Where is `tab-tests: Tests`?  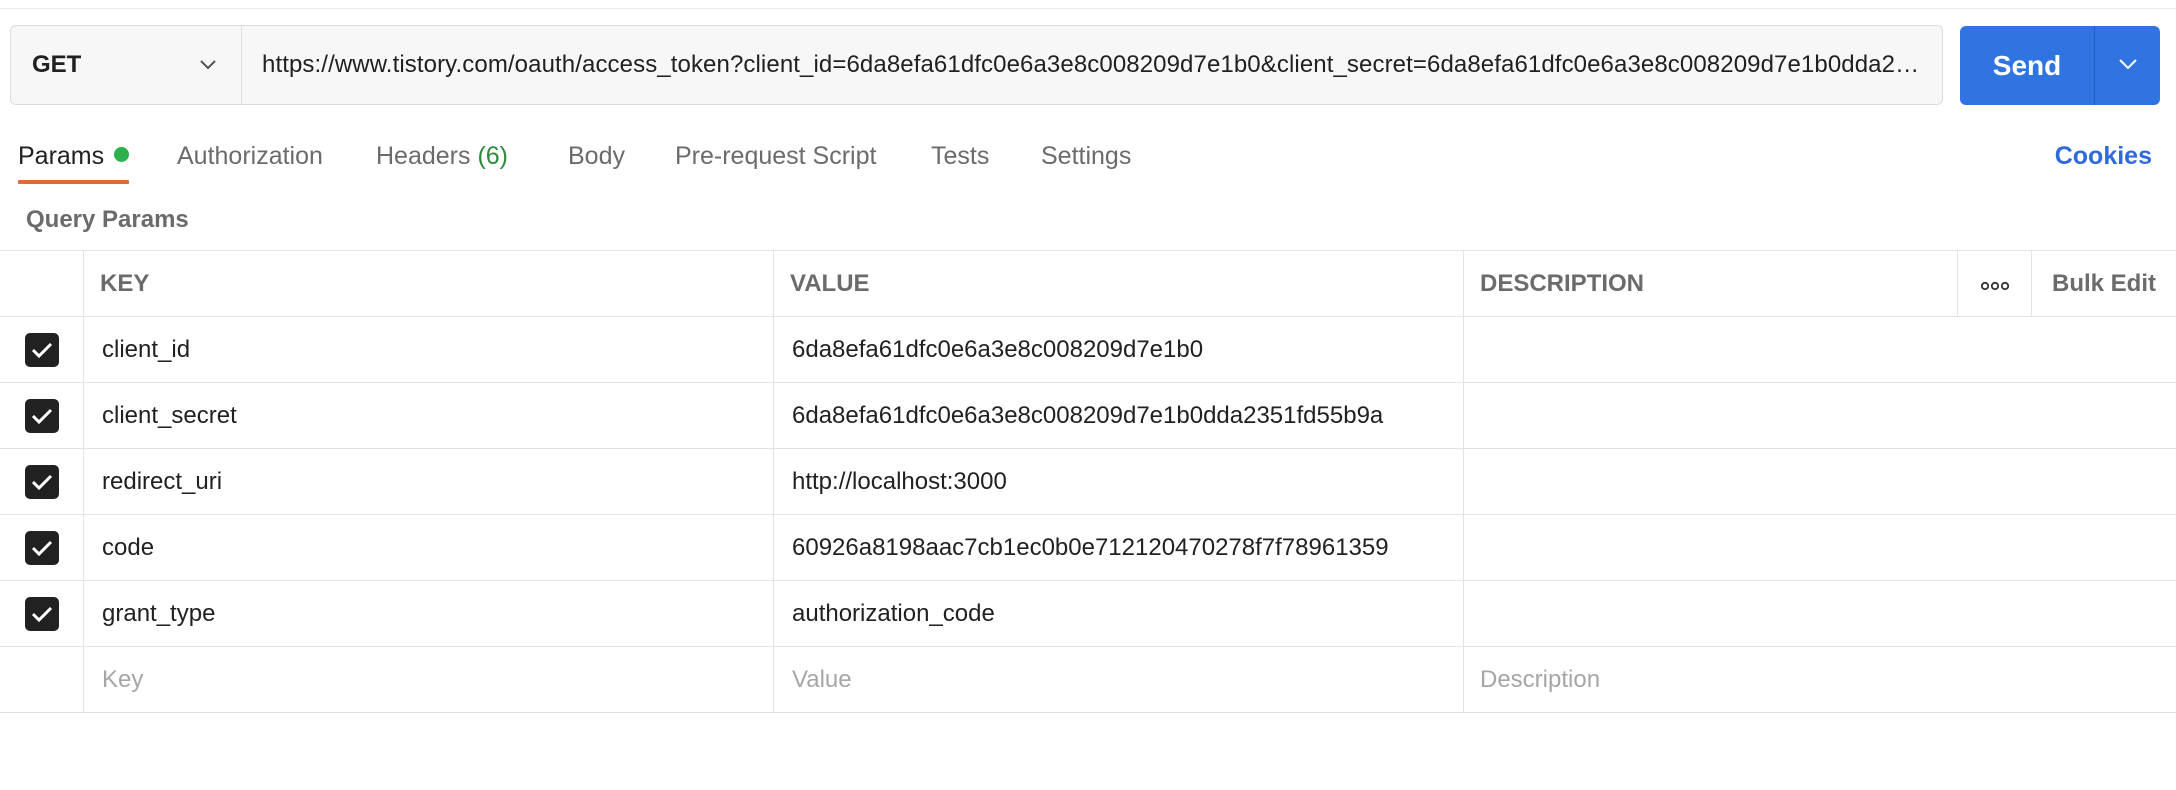
tab-tests: Tests is located at coordinates (960, 156).